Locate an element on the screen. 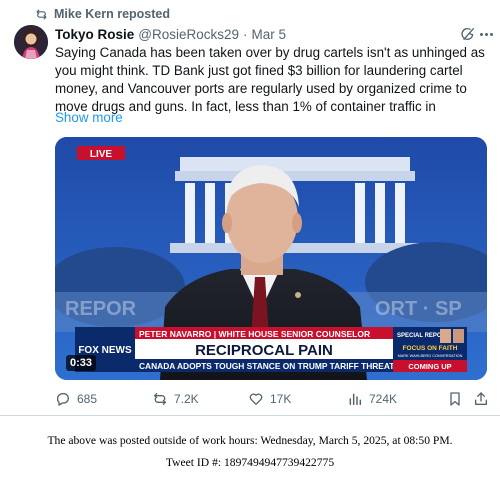  reply-button: 685 is located at coordinates (76, 399).